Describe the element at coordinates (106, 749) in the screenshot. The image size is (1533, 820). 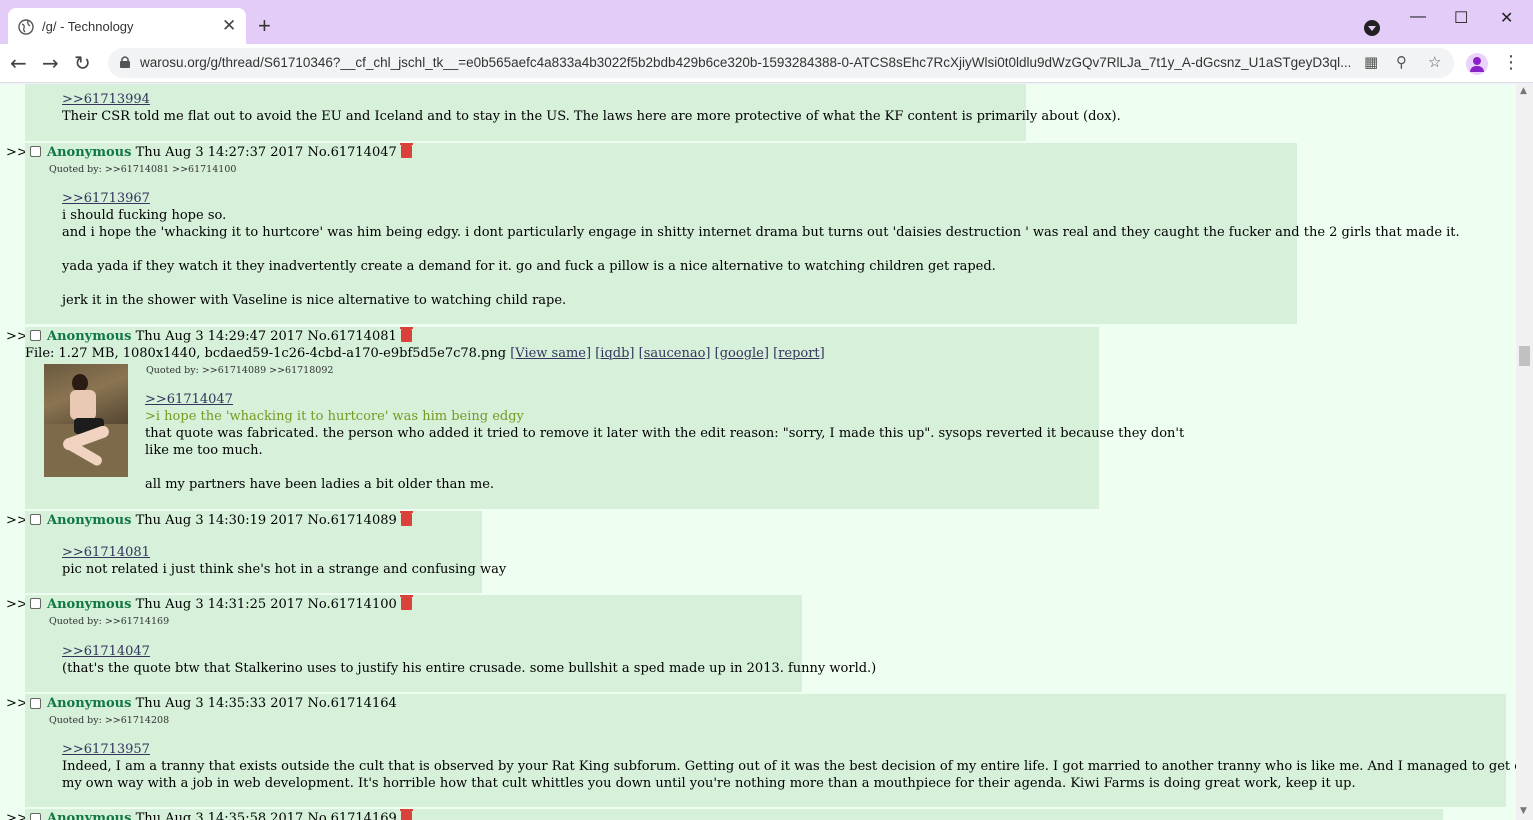
I see `quote-link: >>61713957` at that location.